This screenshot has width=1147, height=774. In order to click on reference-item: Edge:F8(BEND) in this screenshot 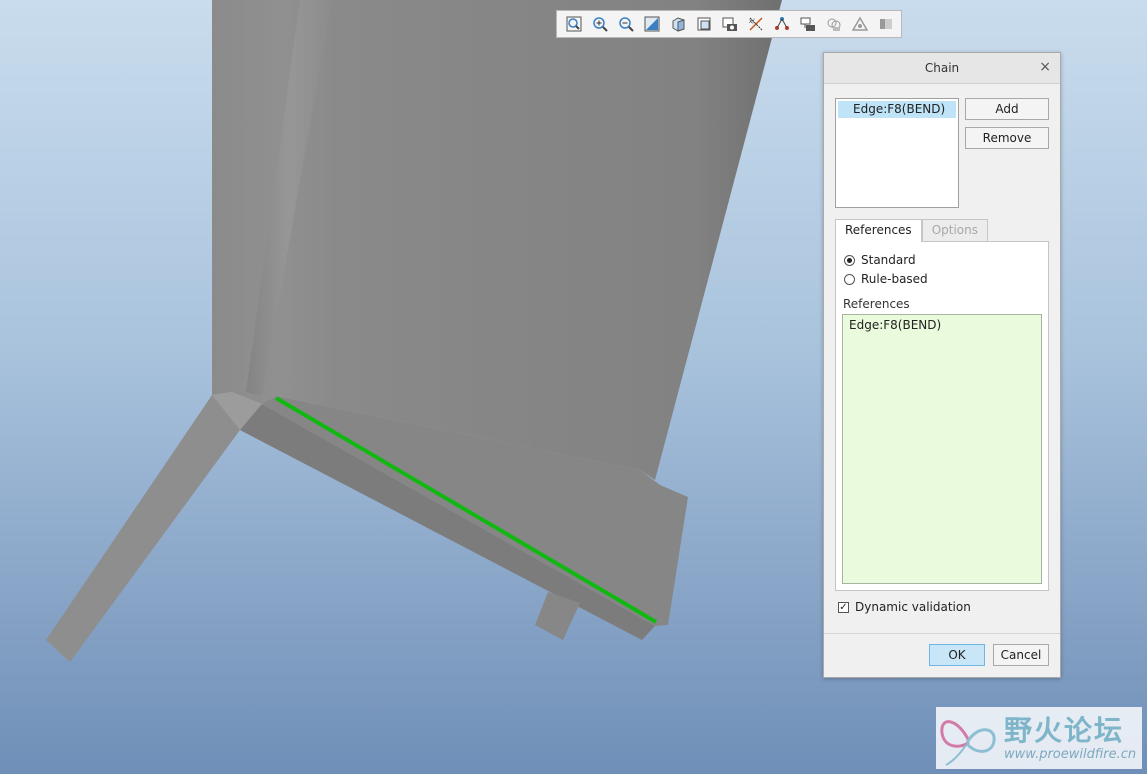, I will do `click(942, 325)`.